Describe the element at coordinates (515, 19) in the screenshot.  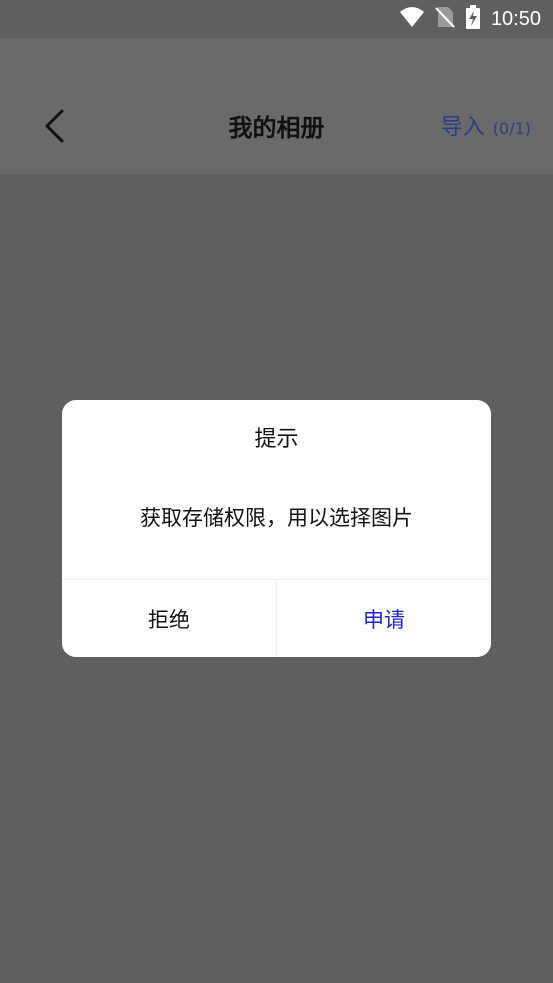
I see `status-time: 10:50` at that location.